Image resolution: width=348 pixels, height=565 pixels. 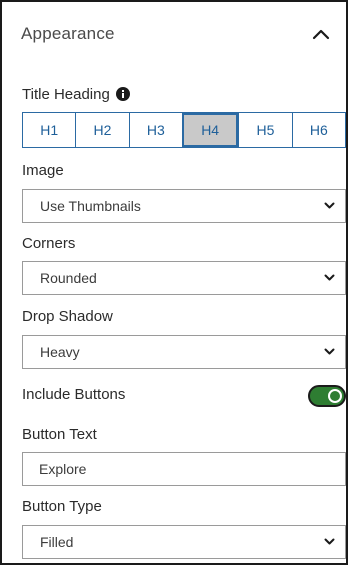 I want to click on corners-select-value: Rounded, so click(x=68, y=278).